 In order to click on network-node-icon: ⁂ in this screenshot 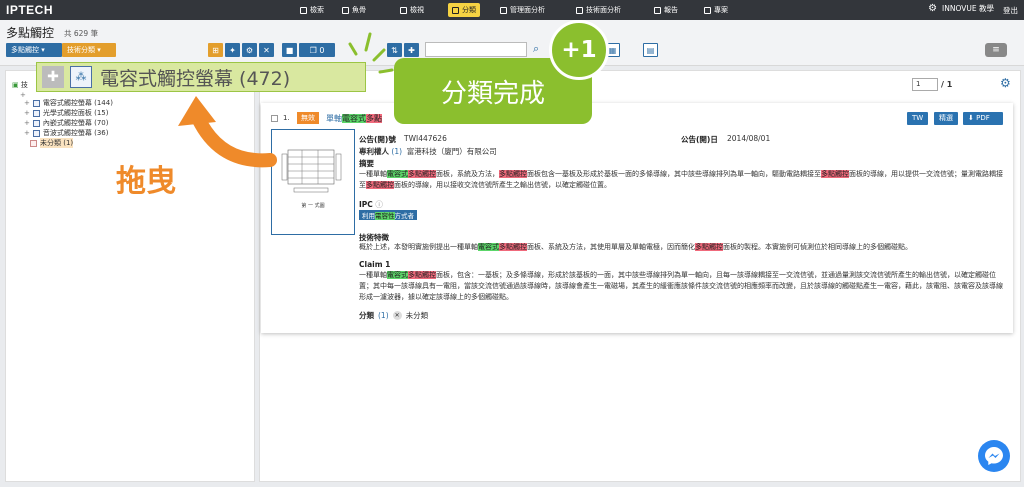, I will do `click(81, 77)`.